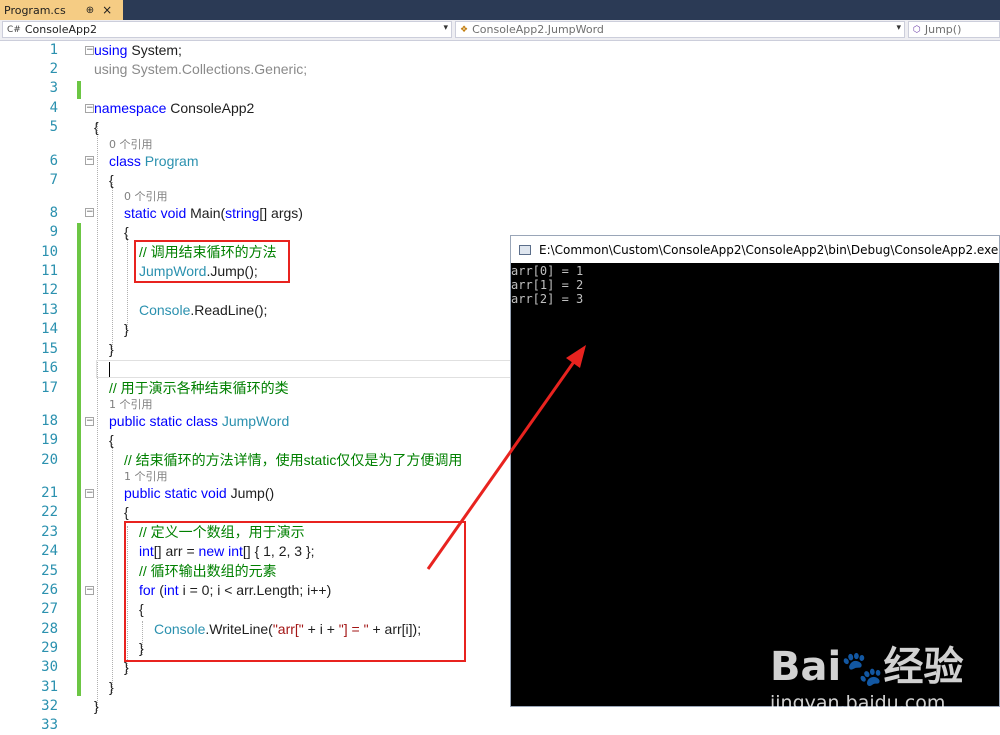 This screenshot has width=1000, height=735. I want to click on baidu-watermark: Bai🐾经验 jingyan.baidu.com, so click(885, 673).